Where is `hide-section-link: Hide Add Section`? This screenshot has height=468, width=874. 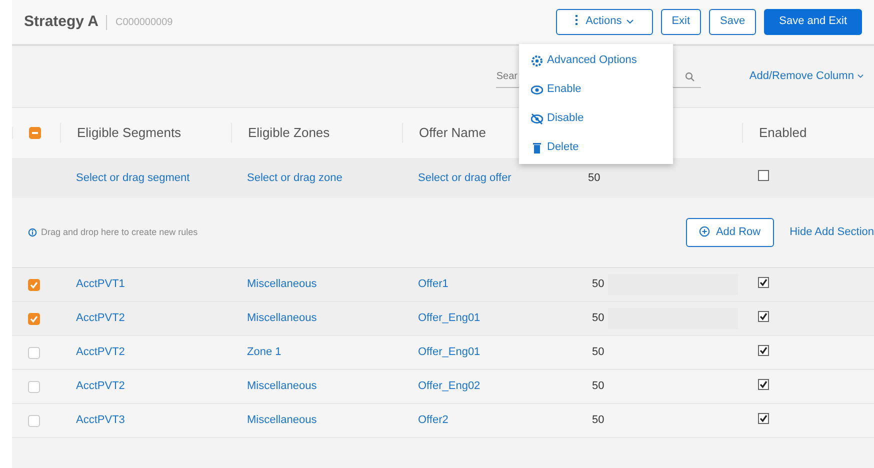 hide-section-link: Hide Add Section is located at coordinates (832, 232).